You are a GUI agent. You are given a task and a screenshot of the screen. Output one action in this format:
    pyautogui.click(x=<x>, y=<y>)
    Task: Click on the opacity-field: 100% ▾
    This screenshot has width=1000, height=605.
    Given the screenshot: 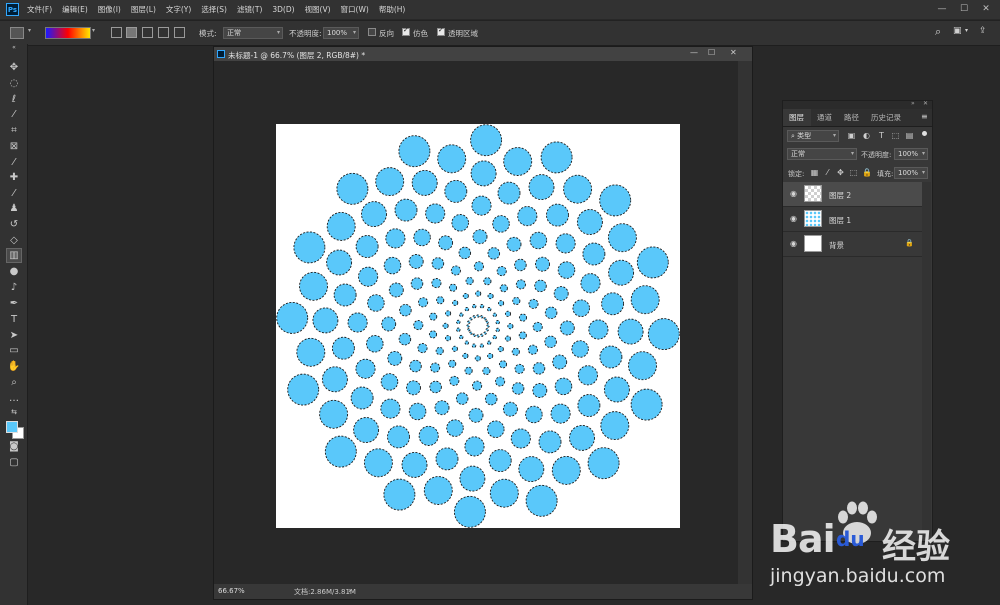 What is the action you would take?
    pyautogui.click(x=341, y=33)
    